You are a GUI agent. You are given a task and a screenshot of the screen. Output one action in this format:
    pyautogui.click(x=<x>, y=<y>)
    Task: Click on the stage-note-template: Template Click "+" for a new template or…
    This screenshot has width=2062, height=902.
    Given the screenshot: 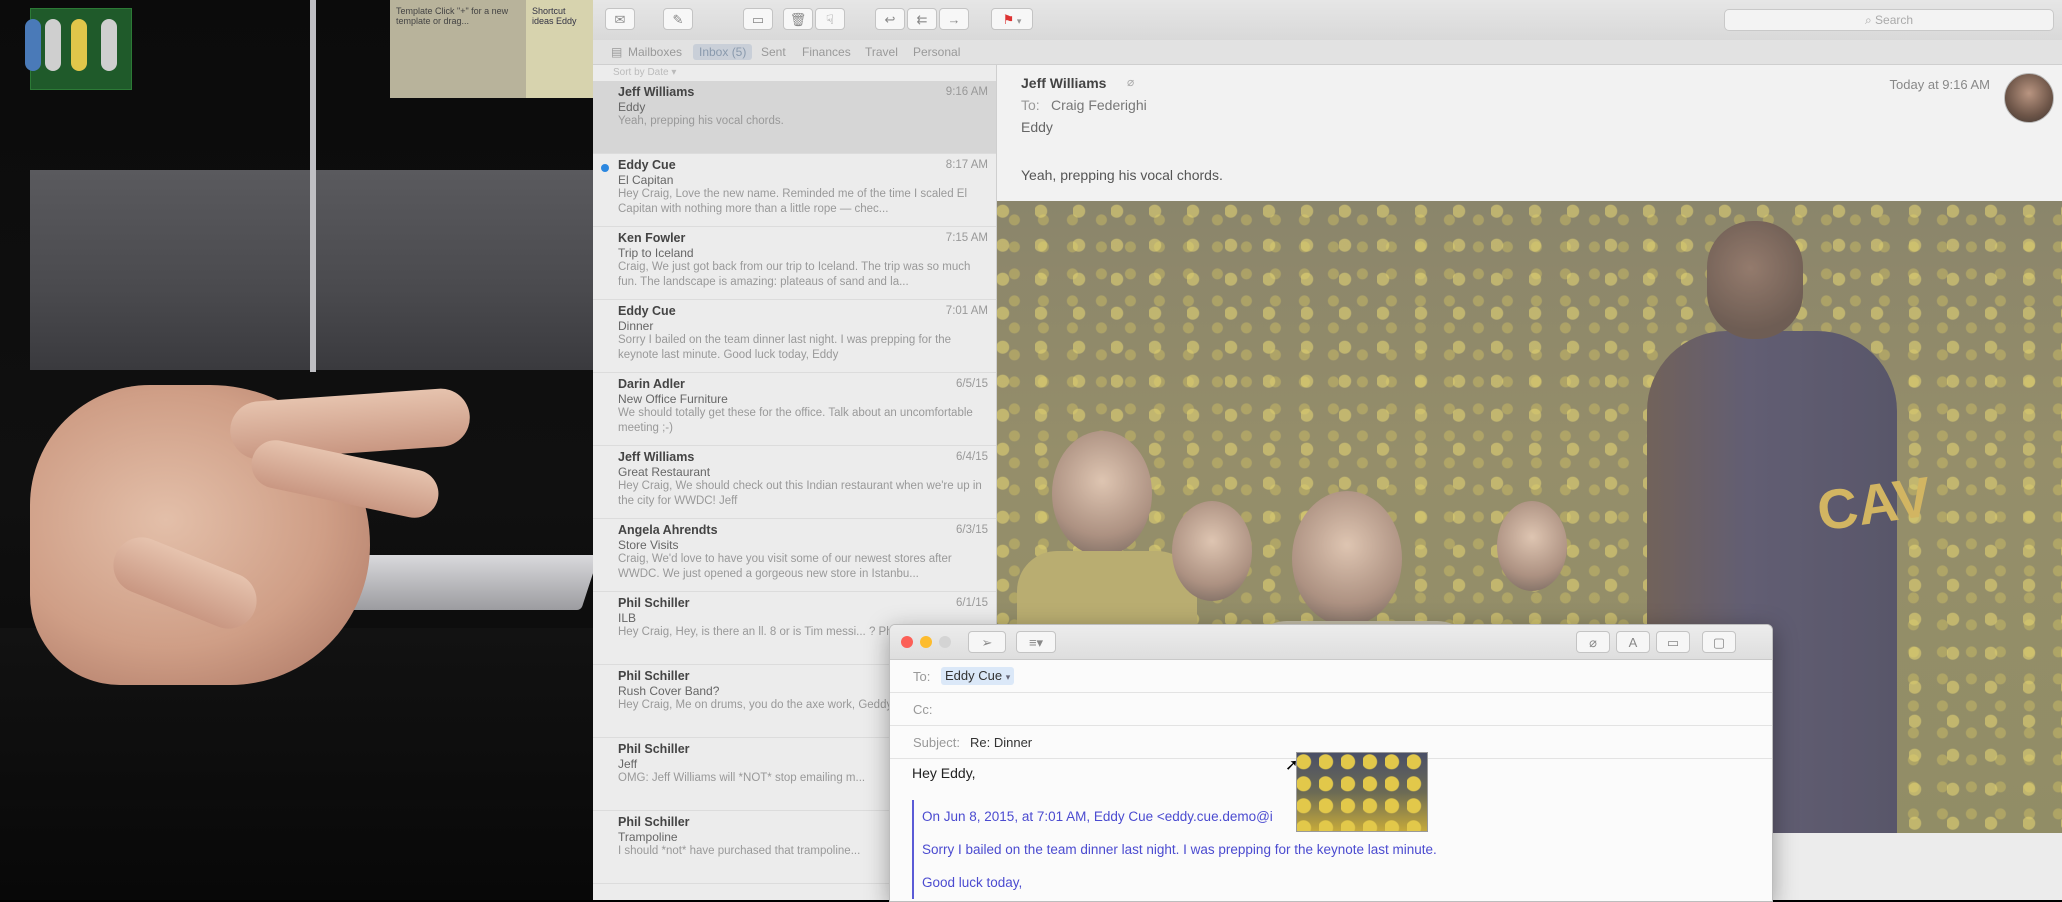 What is the action you would take?
    pyautogui.click(x=459, y=49)
    